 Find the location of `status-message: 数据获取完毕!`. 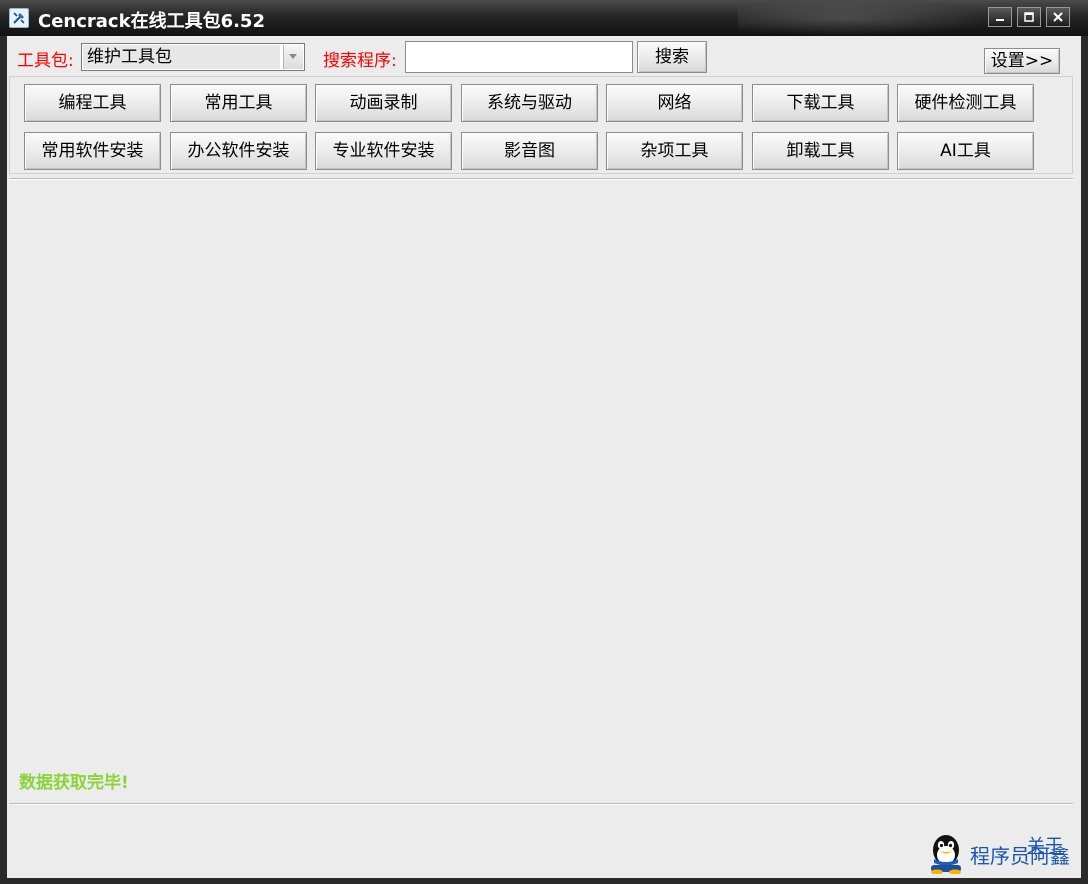

status-message: 数据获取完毕! is located at coordinates (74, 783).